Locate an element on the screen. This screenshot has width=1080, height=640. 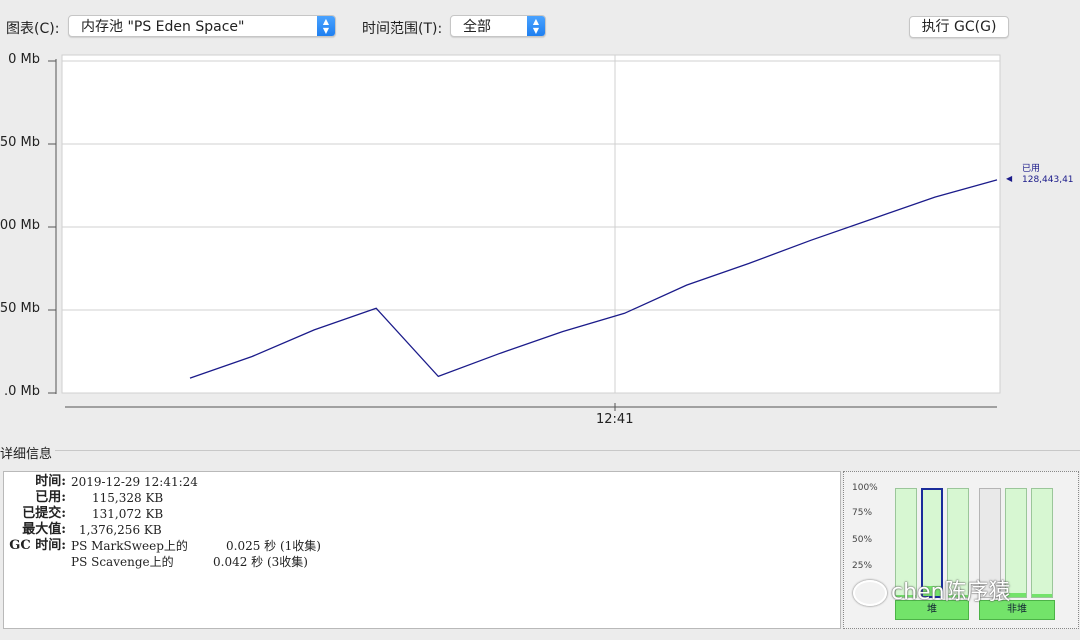
bar-fill is located at coordinates (1042, 595).